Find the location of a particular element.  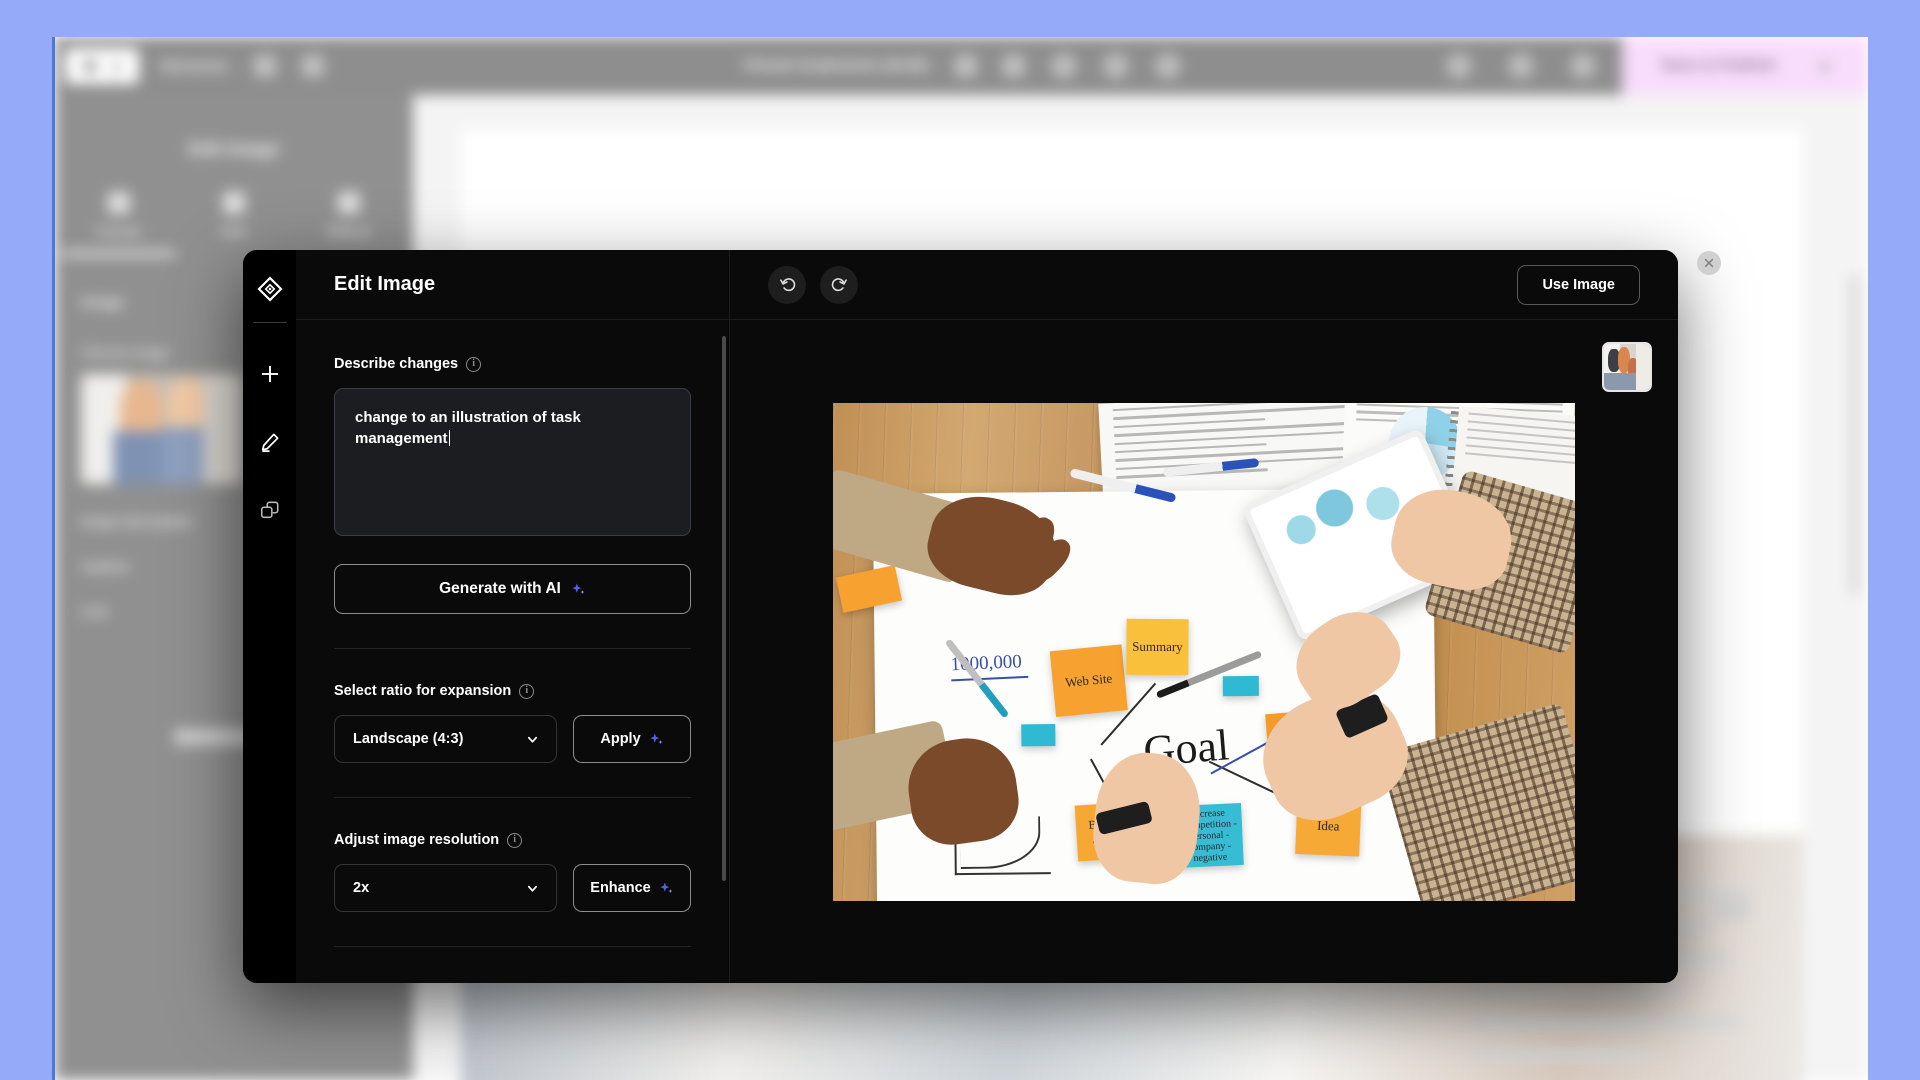

tab-edit-label: Edit is located at coordinates (234, 231).